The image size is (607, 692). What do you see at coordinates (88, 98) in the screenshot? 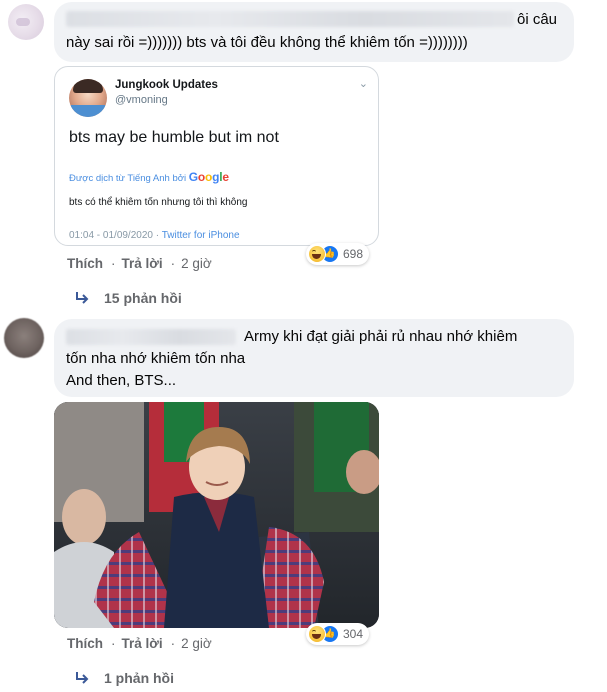
I see `tweet-author-avatar` at bounding box center [88, 98].